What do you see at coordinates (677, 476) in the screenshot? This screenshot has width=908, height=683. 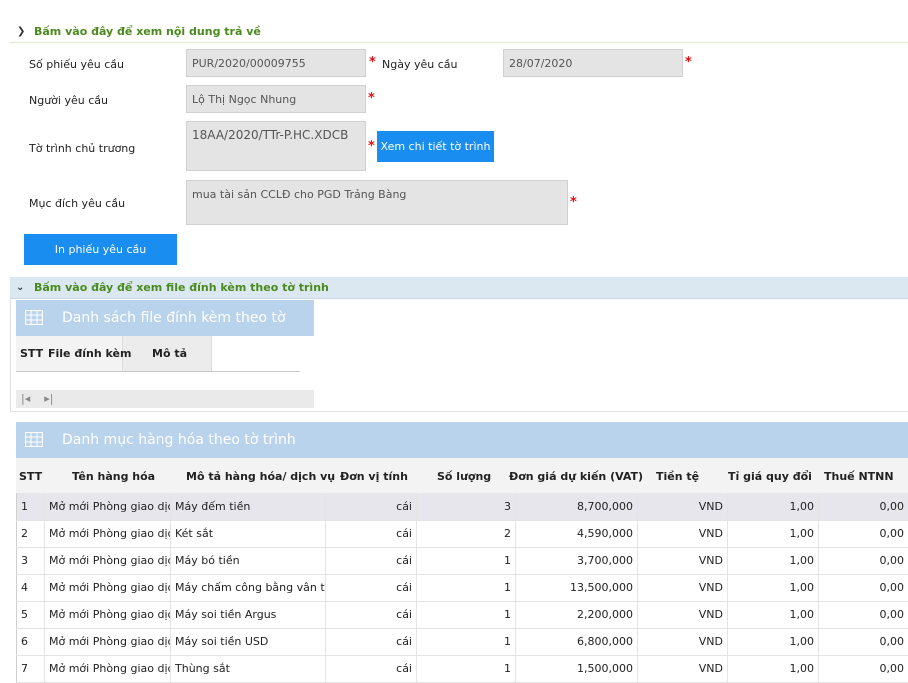 I see `items-col-currency: Tiền tệ` at bounding box center [677, 476].